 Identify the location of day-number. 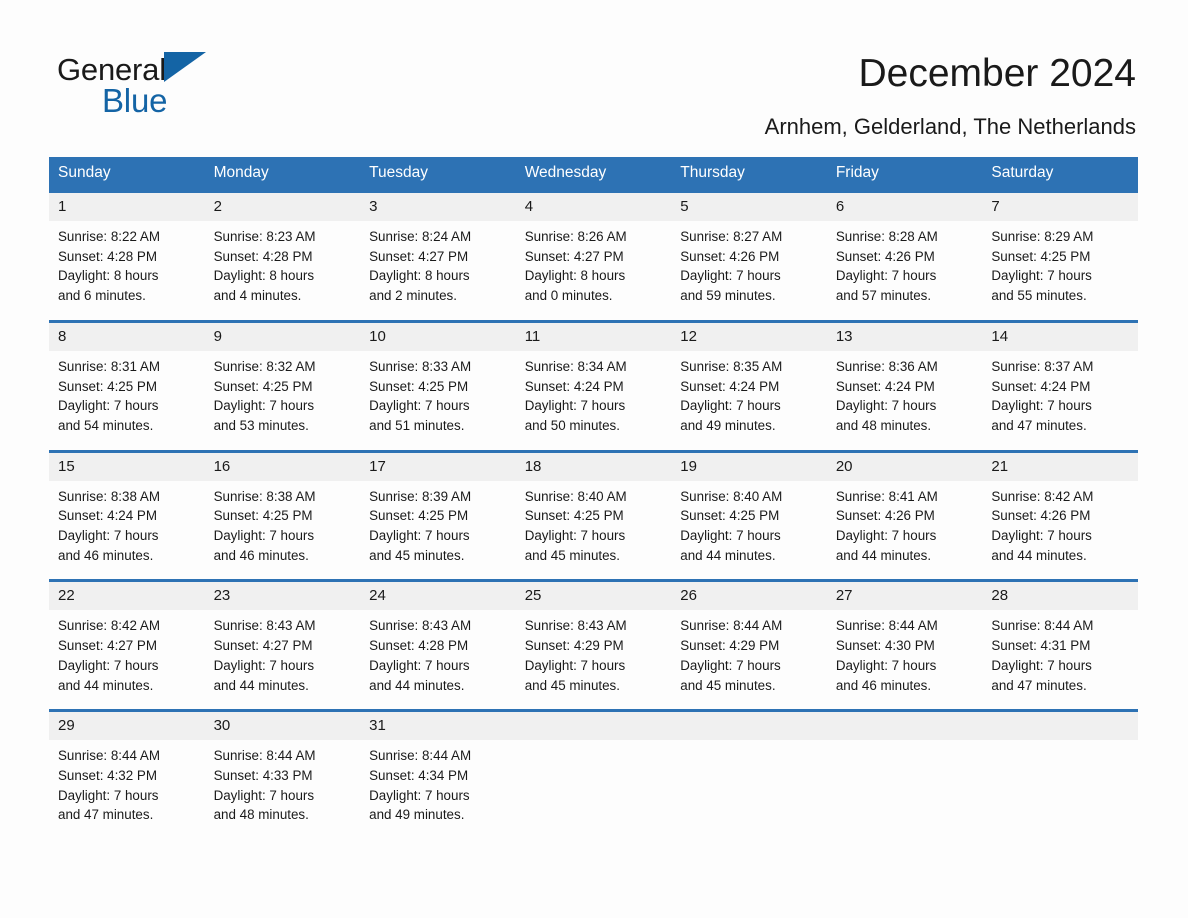
(1060, 726).